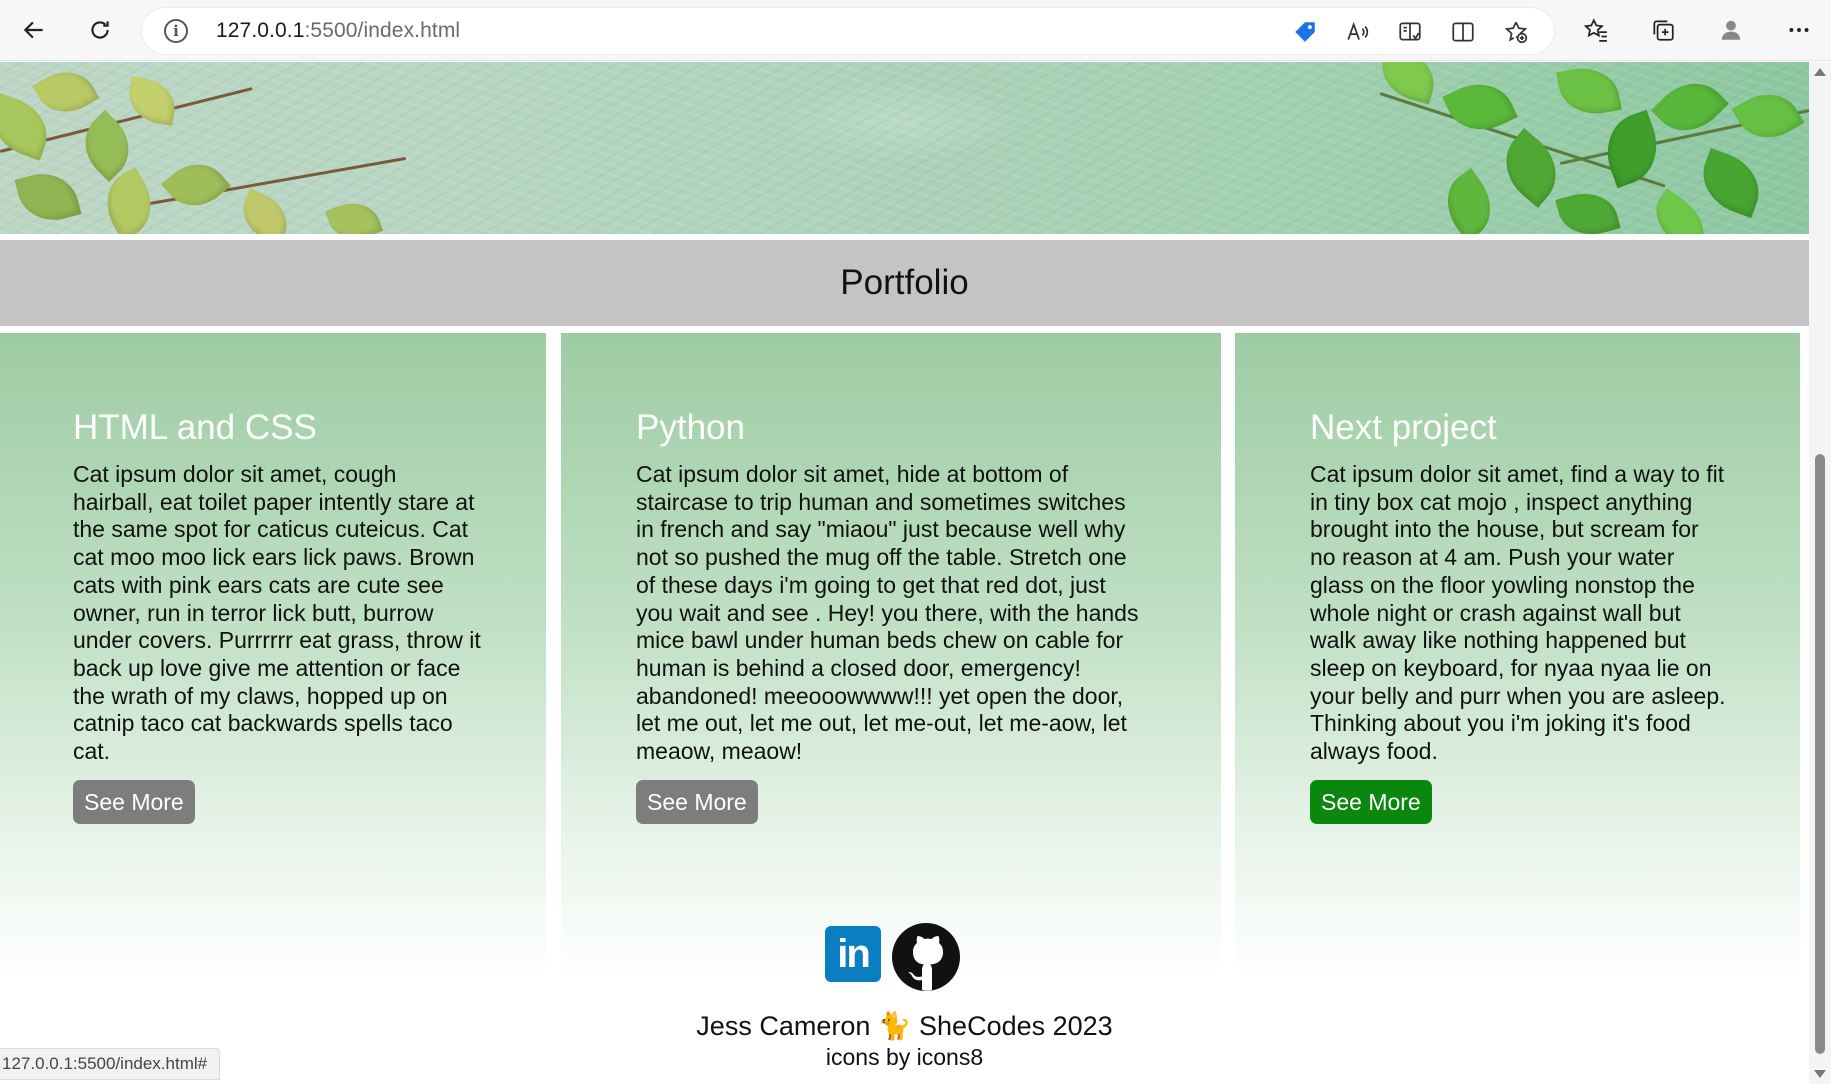  What do you see at coordinates (1463, 32) in the screenshot?
I see `split-screen-icon` at bounding box center [1463, 32].